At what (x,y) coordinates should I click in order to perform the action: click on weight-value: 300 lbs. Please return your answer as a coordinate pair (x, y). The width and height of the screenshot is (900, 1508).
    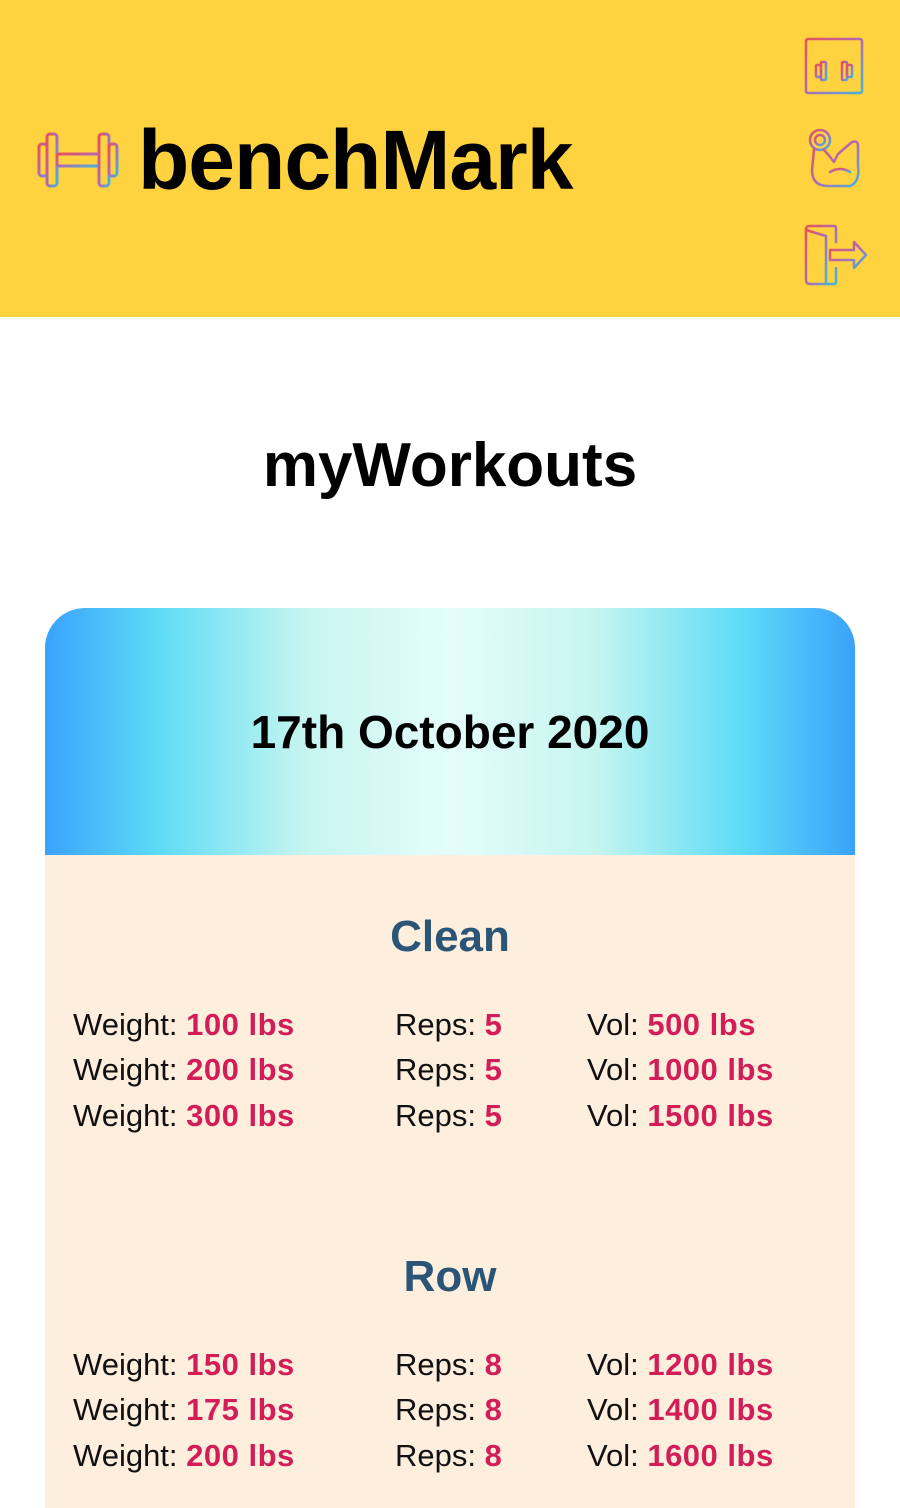
    Looking at the image, I should click on (240, 1115).